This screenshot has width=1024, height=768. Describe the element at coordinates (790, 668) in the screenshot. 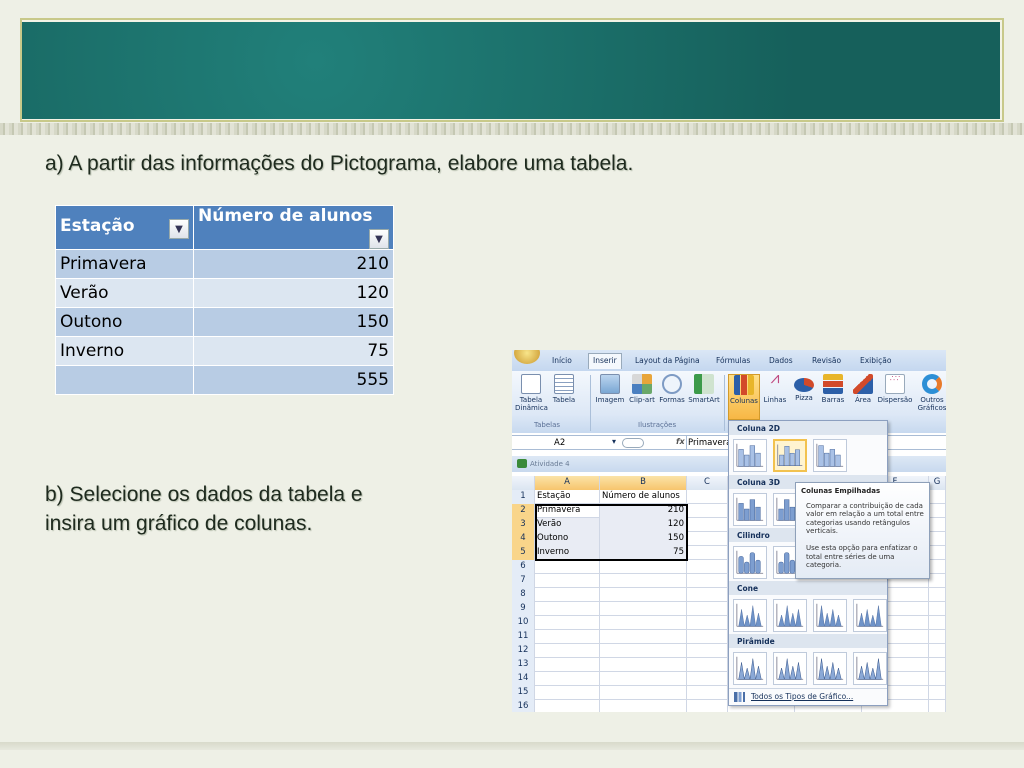

I see `chart-type-pir-mide-2-icon` at that location.